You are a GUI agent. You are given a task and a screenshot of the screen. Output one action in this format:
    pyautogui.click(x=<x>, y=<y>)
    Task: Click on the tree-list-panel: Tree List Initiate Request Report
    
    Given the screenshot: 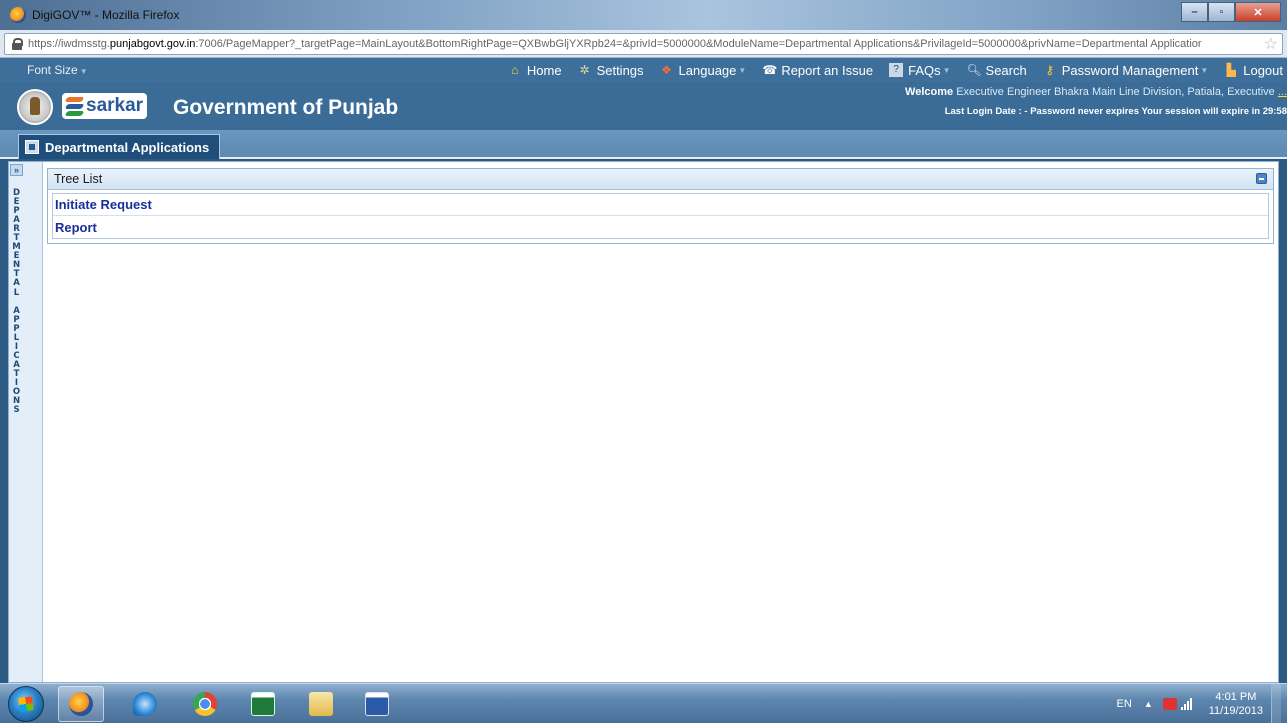 What is the action you would take?
    pyautogui.click(x=660, y=206)
    